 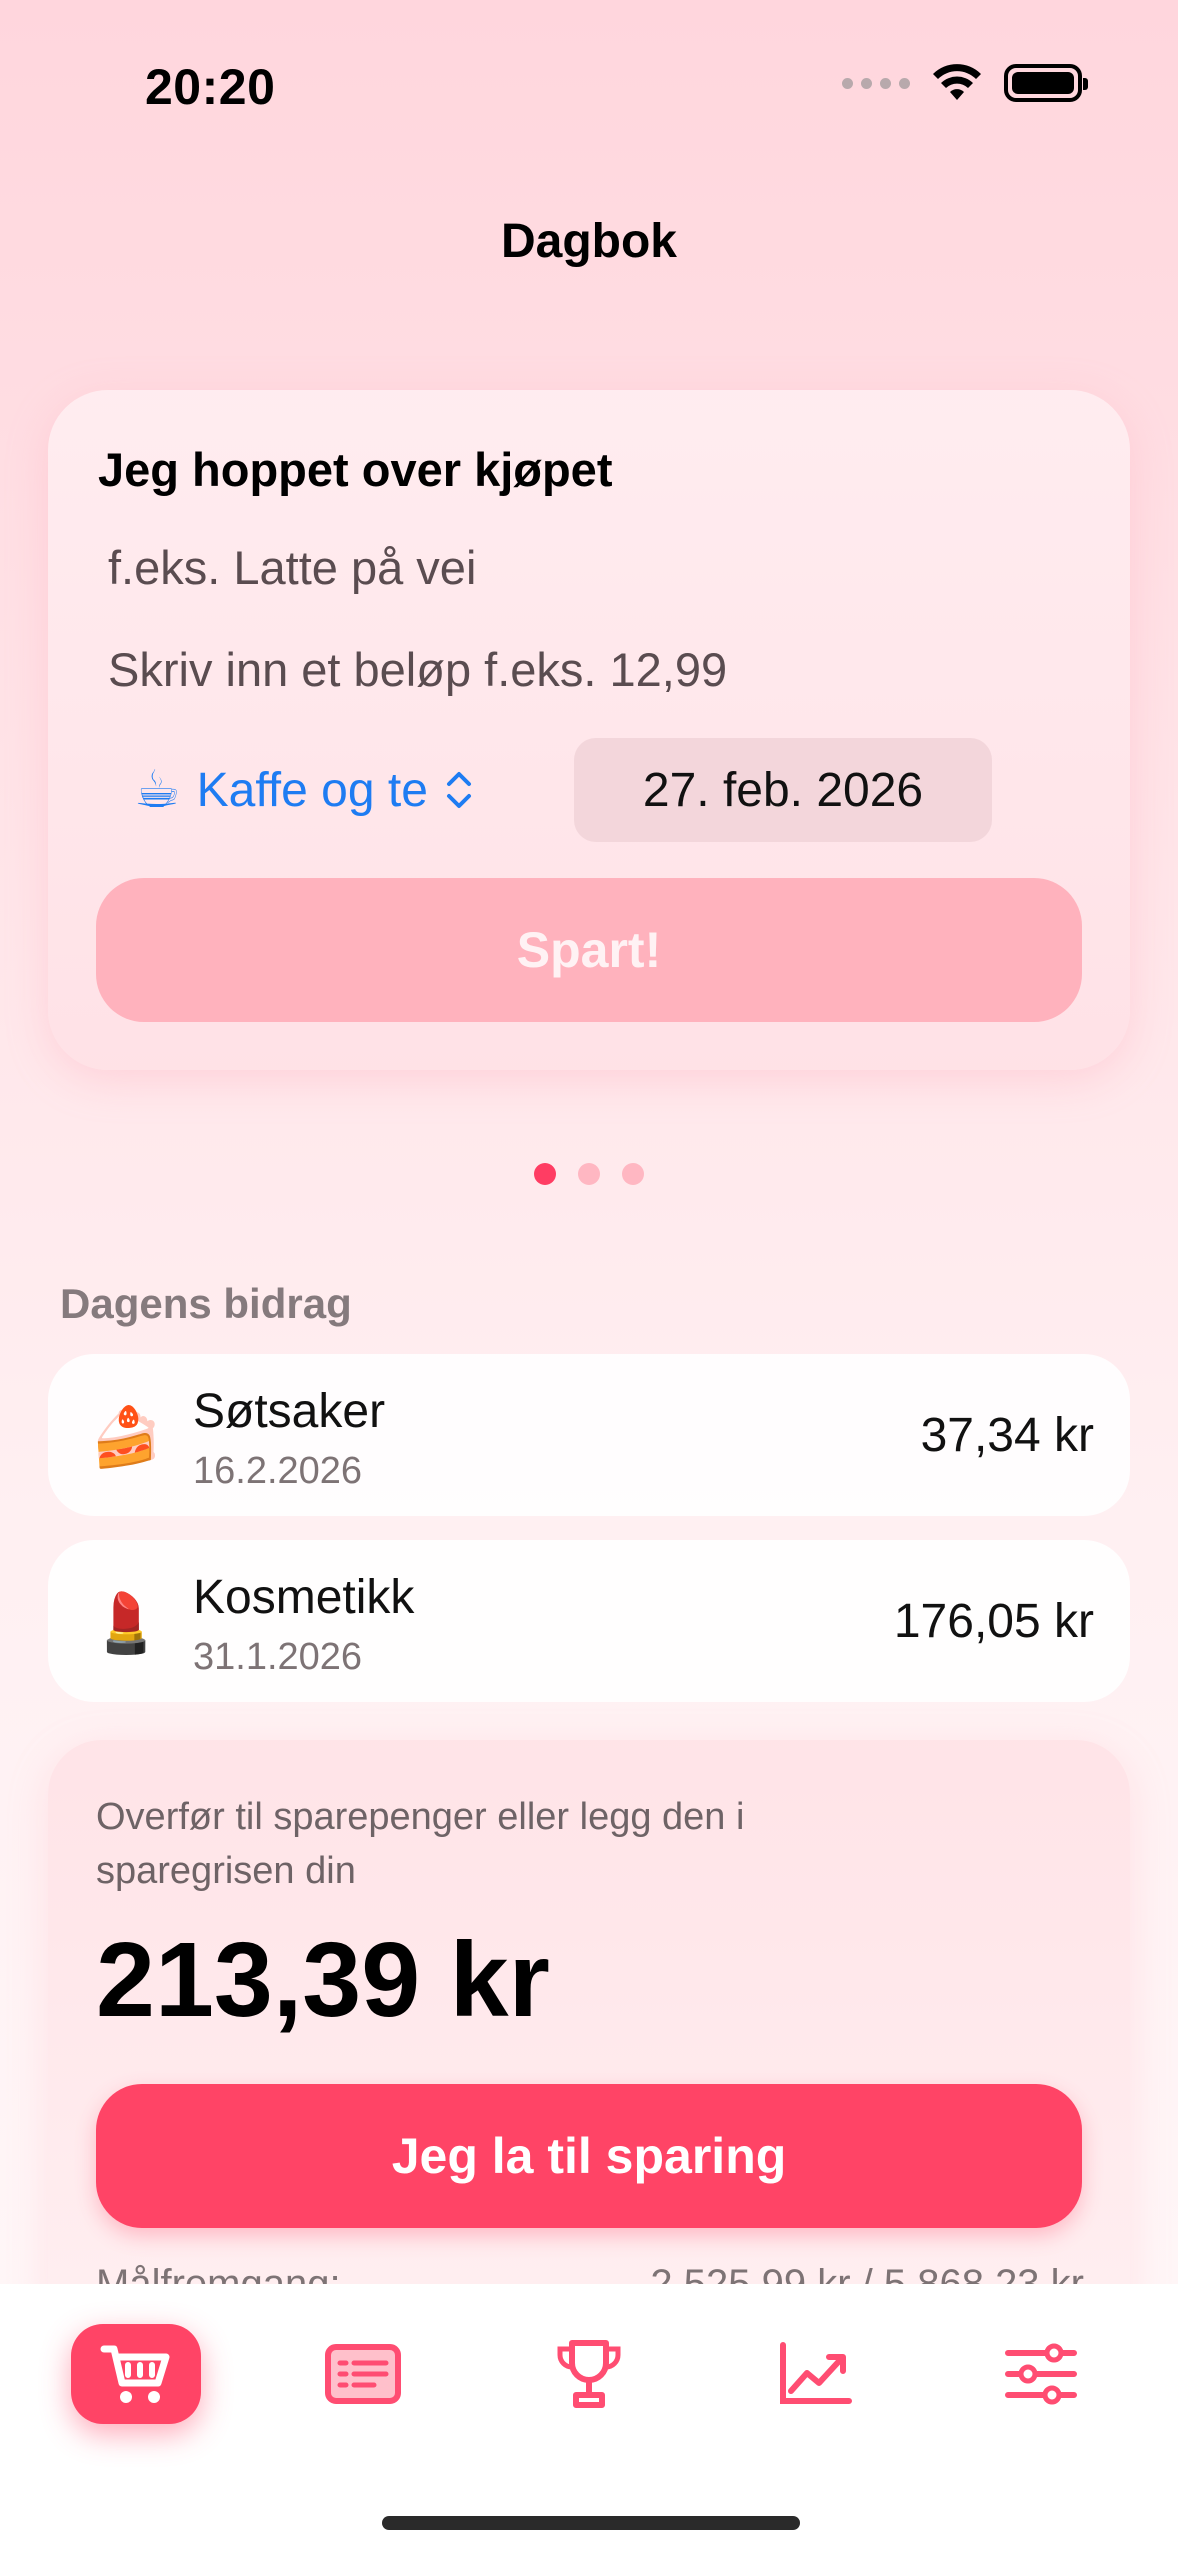 What do you see at coordinates (157, 790) in the screenshot?
I see `coffee-icon: ☕` at bounding box center [157, 790].